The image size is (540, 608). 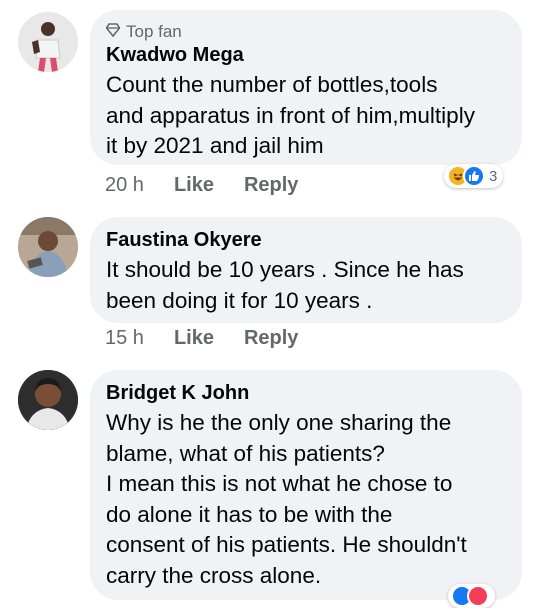 I want to click on comment-line: Why is he the only one sharing the, so click(x=279, y=422).